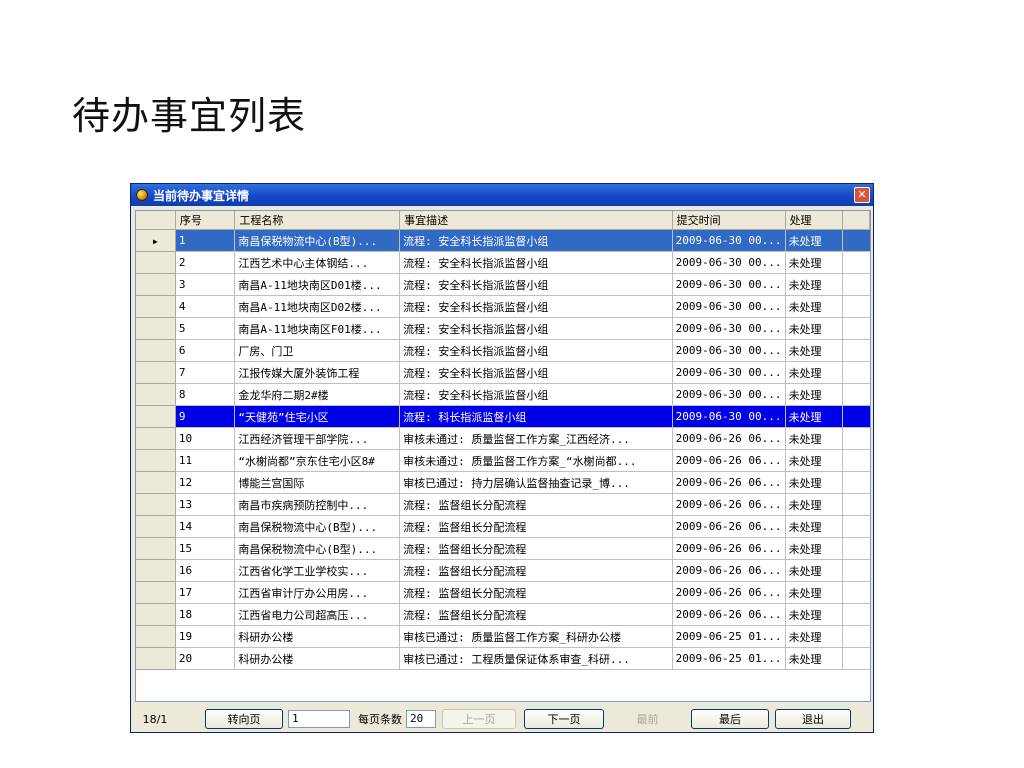 Image resolution: width=1024 pixels, height=768 pixels. Describe the element at coordinates (317, 350) in the screenshot. I see `row-project-cell: 厂房、门卫` at that location.